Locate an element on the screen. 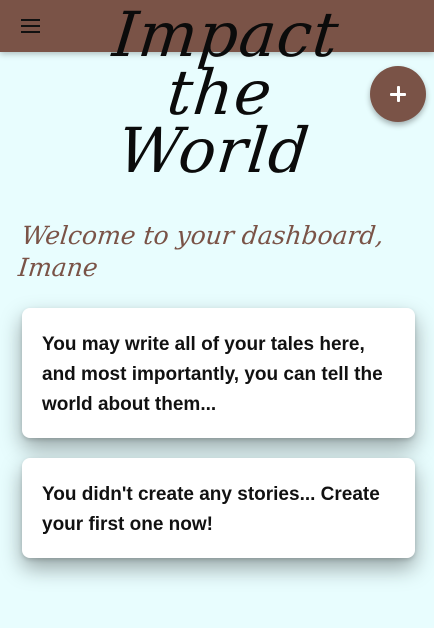 This screenshot has height=628, width=434. plus-icon is located at coordinates (398, 94).